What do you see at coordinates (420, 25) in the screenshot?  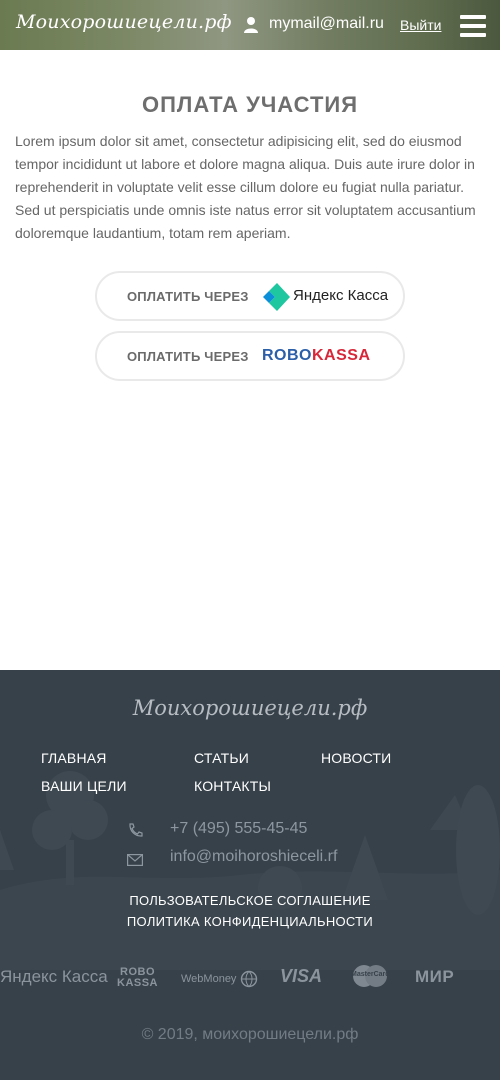 I see `logout-link: Выйти` at bounding box center [420, 25].